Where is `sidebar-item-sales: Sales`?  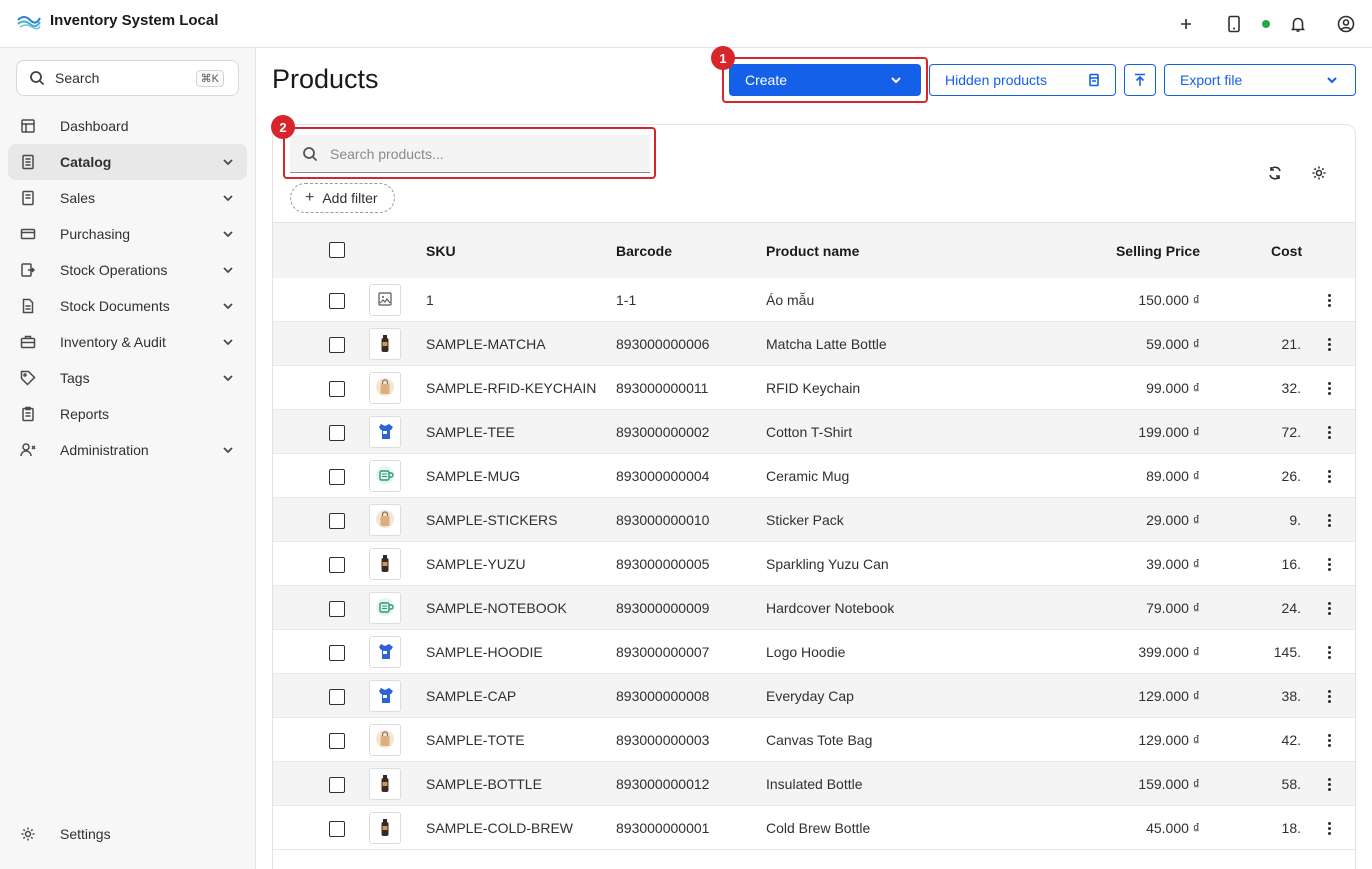
sidebar-item-sales: Sales is located at coordinates (127, 198).